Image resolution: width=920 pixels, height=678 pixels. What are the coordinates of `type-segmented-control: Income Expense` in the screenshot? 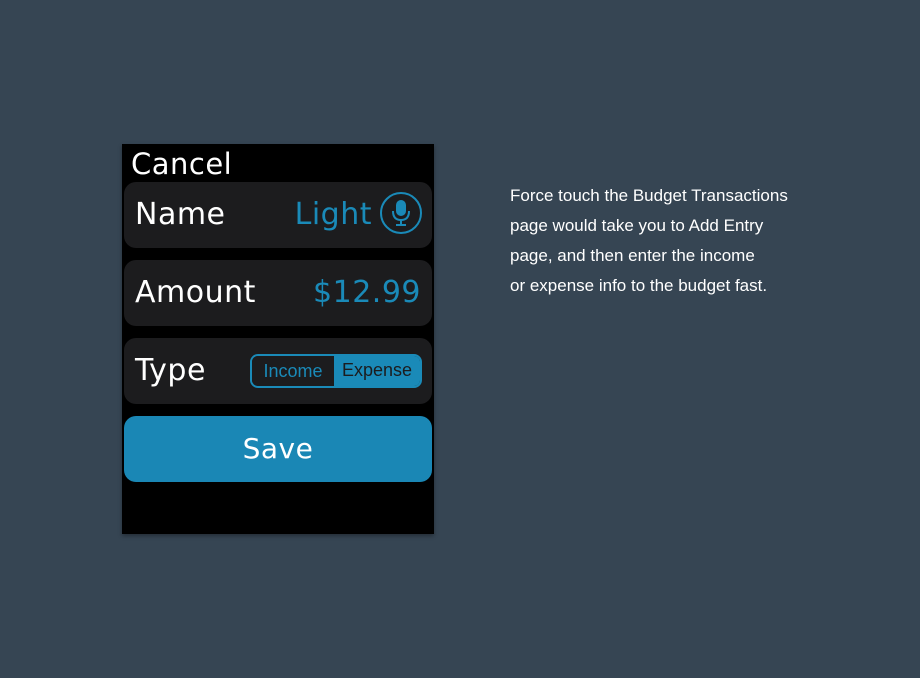 It's located at (336, 371).